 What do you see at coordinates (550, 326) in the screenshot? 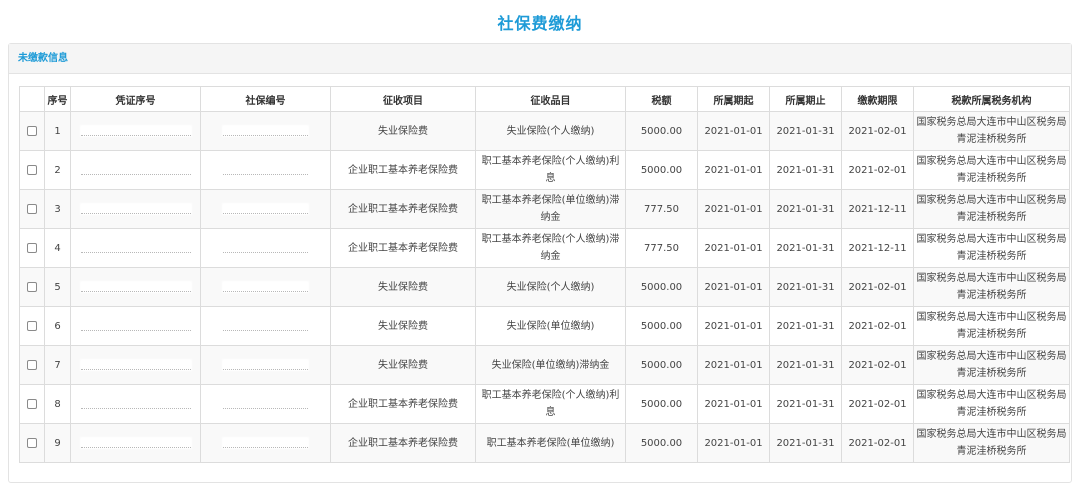
I see `collection-subitem-cell: 失业保险(单位缴纳)` at bounding box center [550, 326].